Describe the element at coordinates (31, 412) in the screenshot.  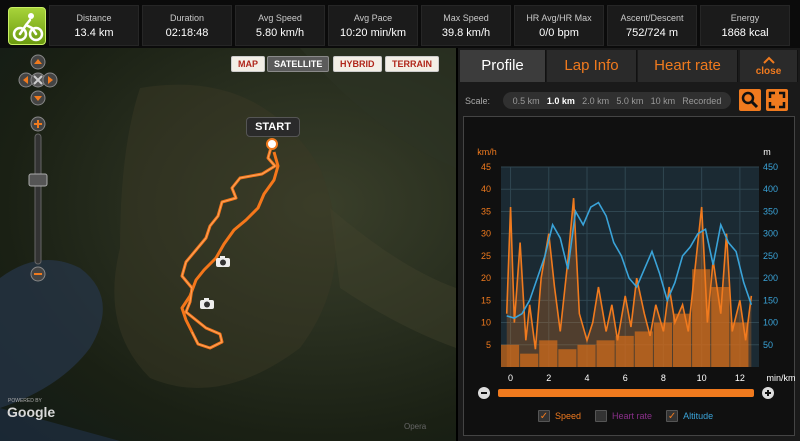
I see `google-logo: Google` at that location.